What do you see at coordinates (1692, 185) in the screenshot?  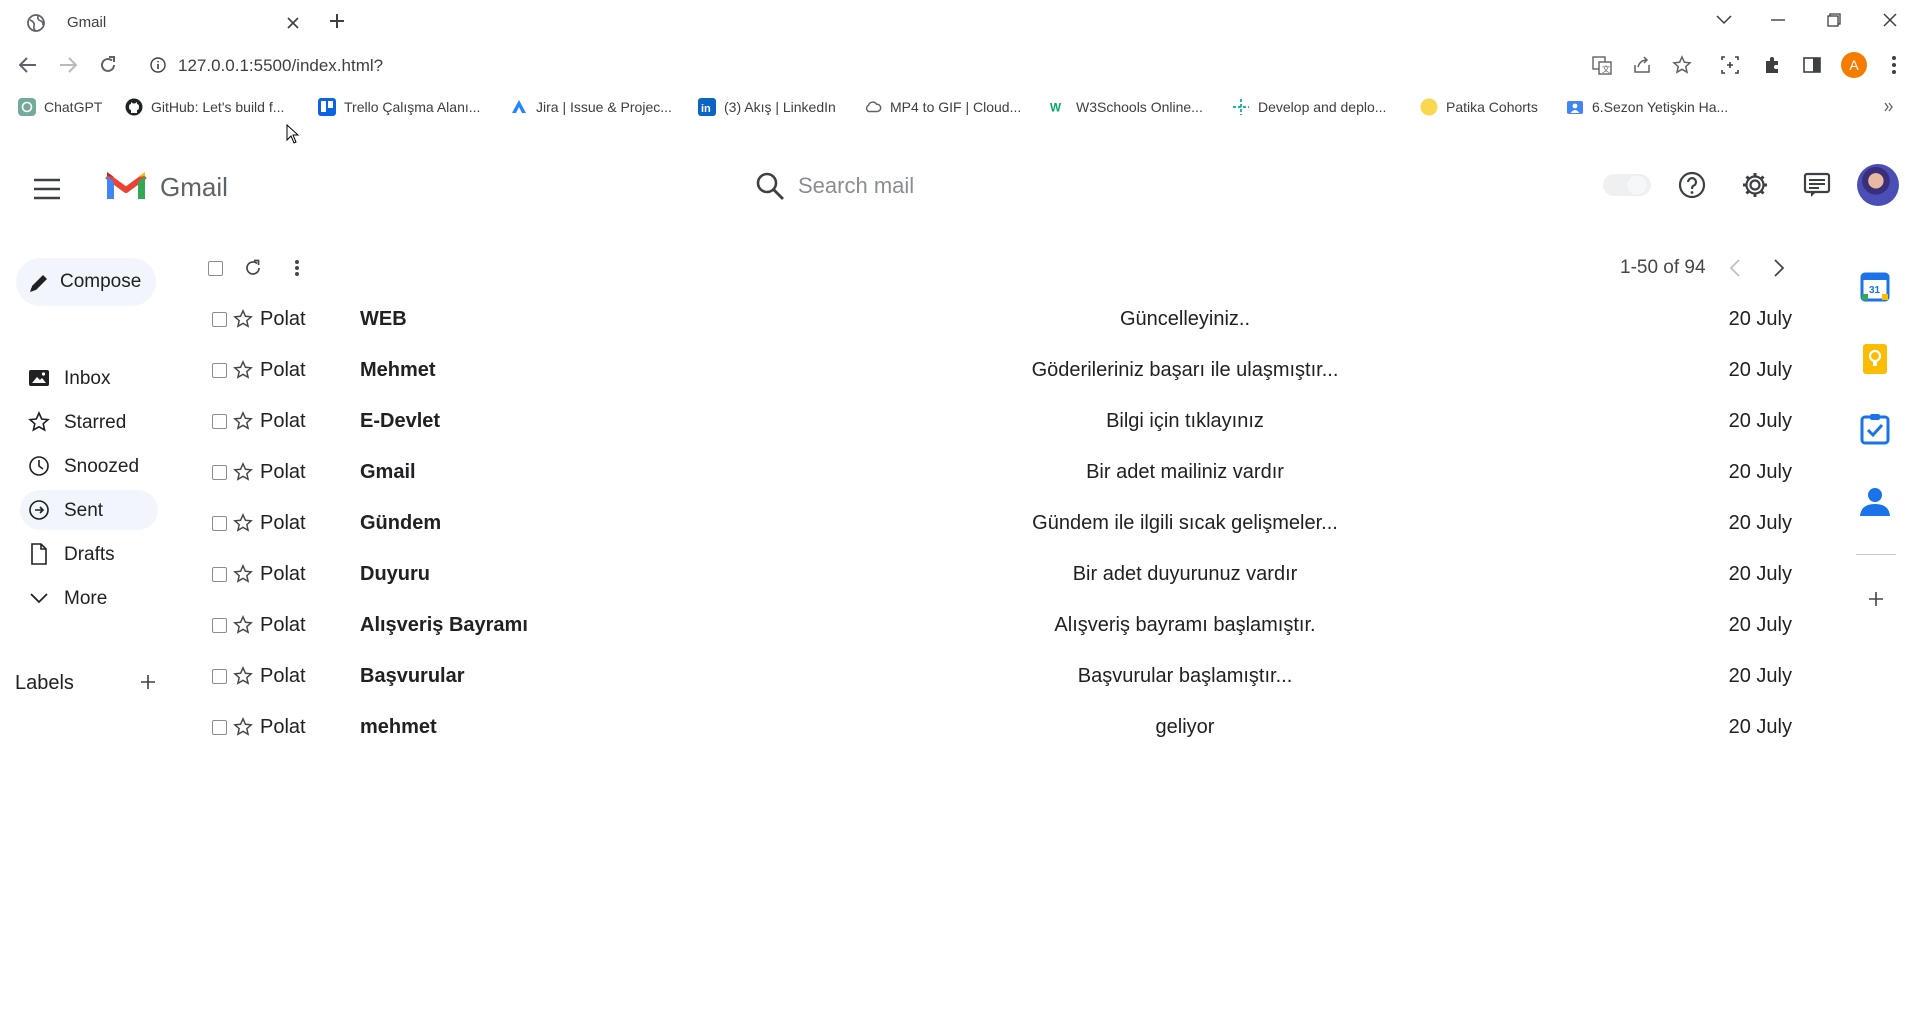 I see `help-icon` at bounding box center [1692, 185].